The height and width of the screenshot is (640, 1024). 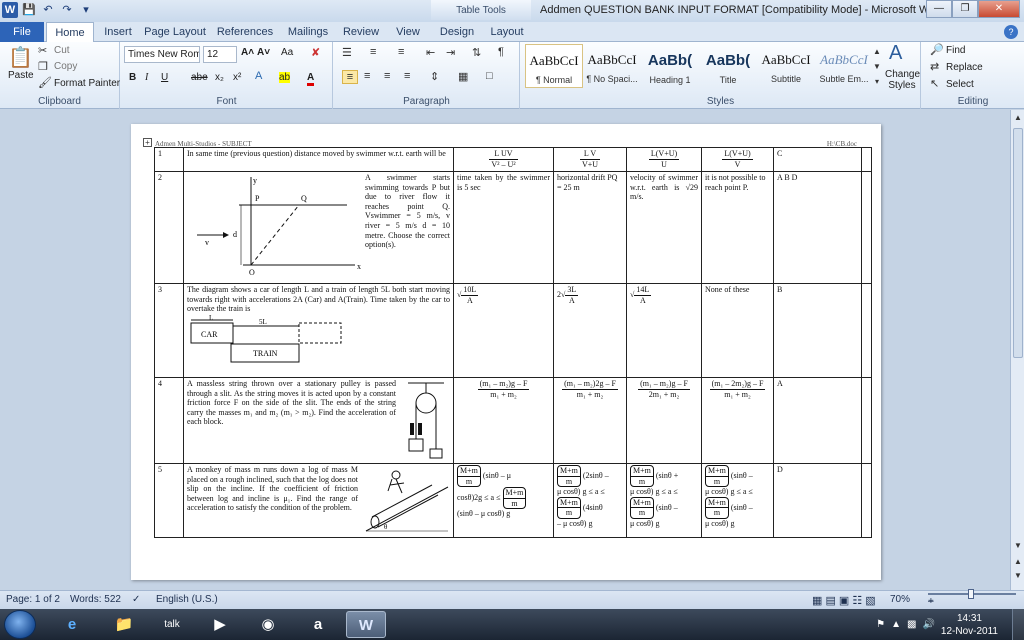 I want to click on chrome-icon: ◉, so click(x=268, y=624).